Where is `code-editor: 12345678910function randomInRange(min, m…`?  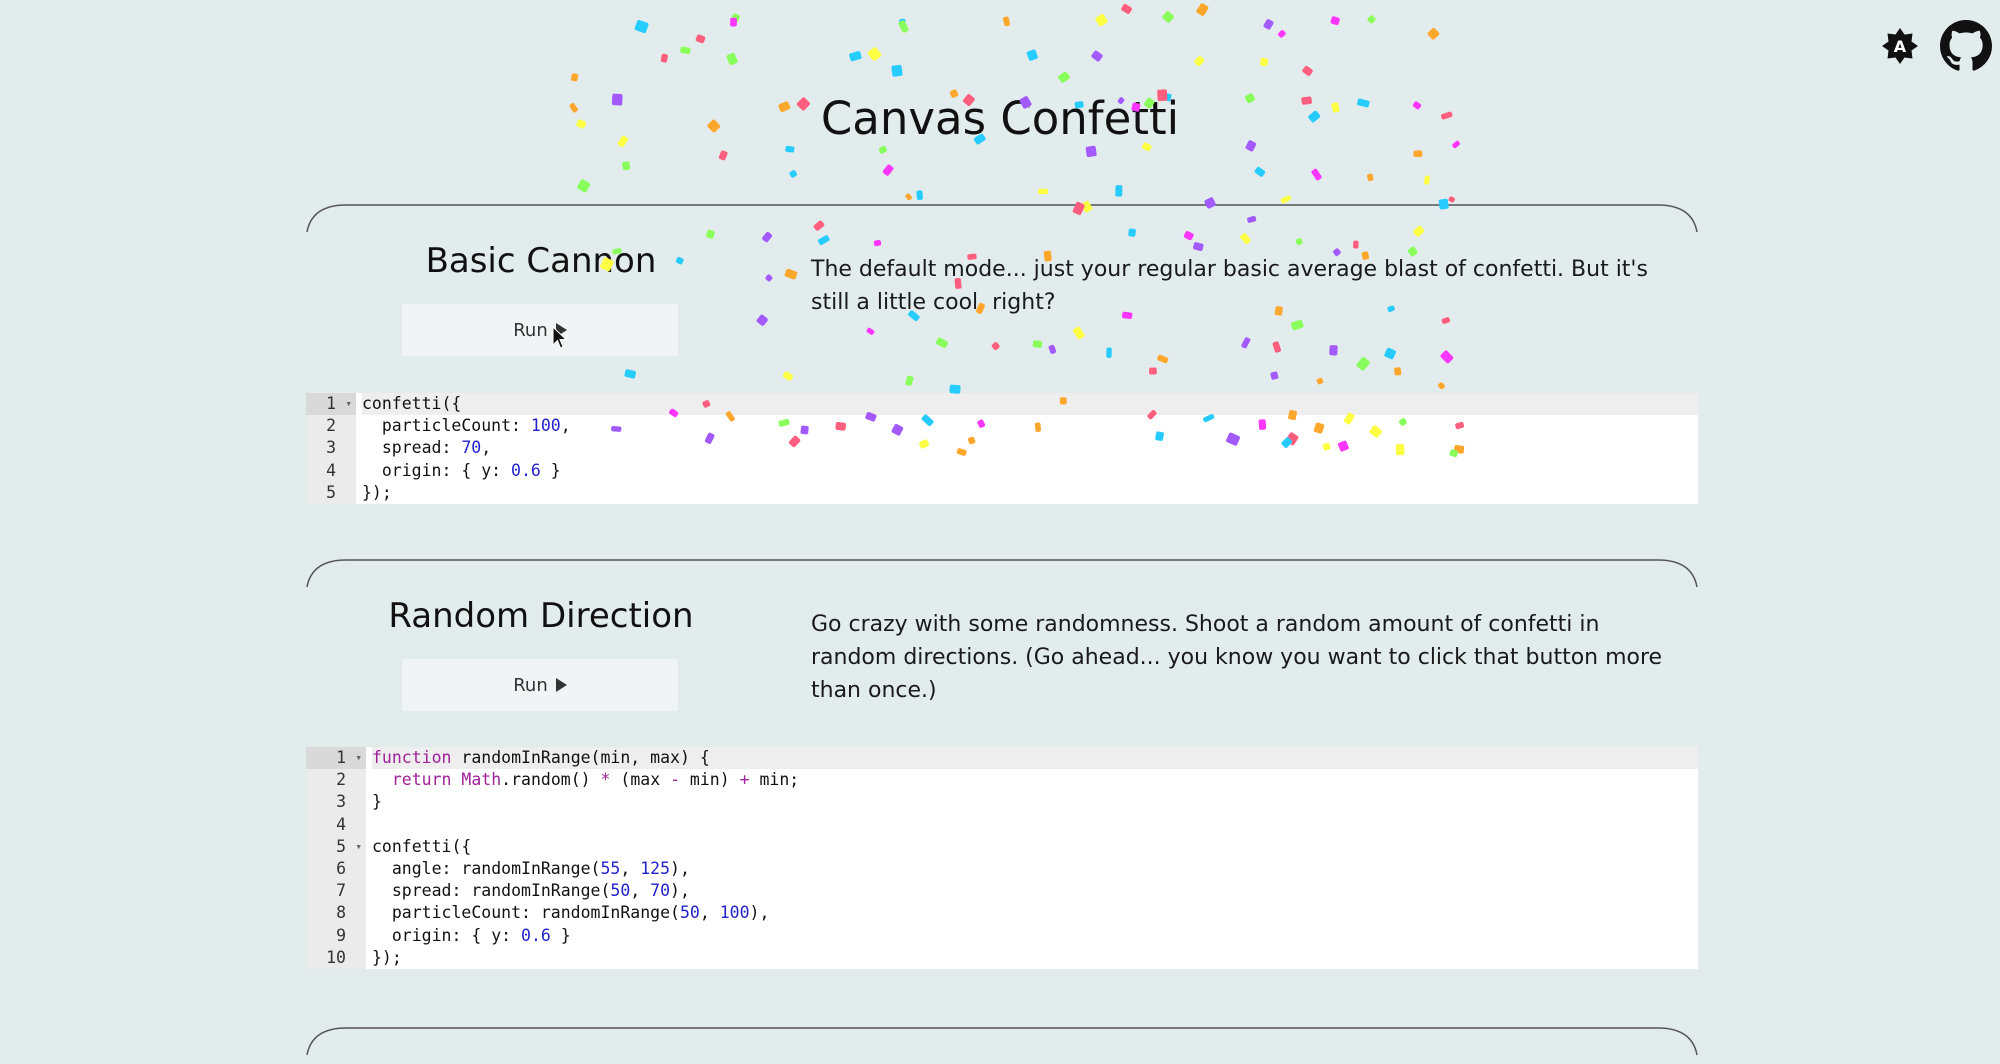
code-editor: 12345678910function randomInRange(min, m… is located at coordinates (1002, 858).